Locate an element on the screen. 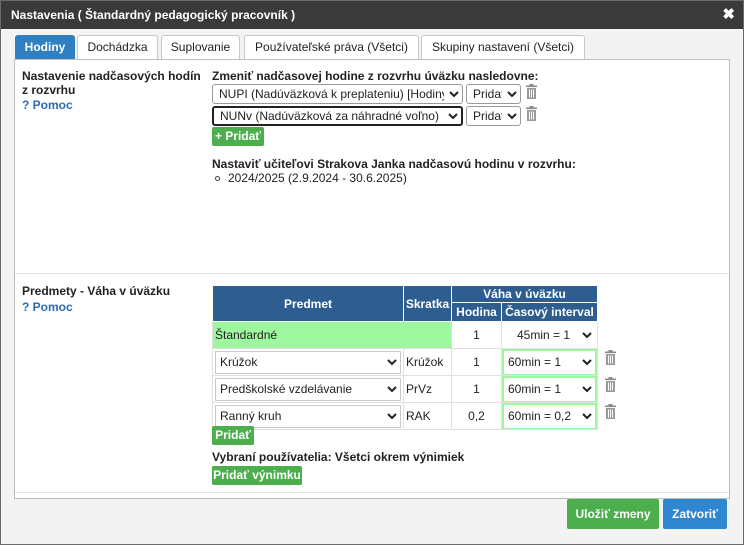 This screenshot has width=744, height=545. abbr-cell: Krúžok is located at coordinates (427, 362).